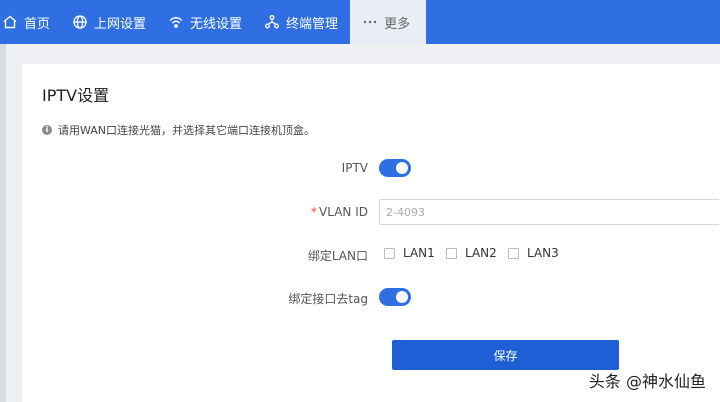 The image size is (720, 402). Describe the element at coordinates (80, 22) in the screenshot. I see `globe-icon` at that location.